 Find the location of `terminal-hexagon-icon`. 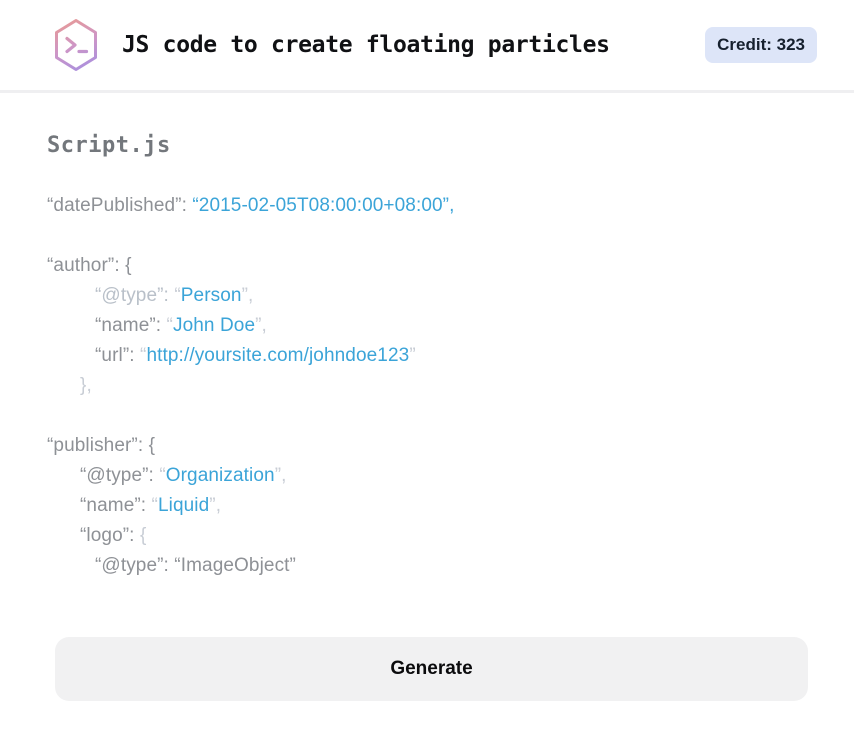

terminal-hexagon-icon is located at coordinates (76, 45).